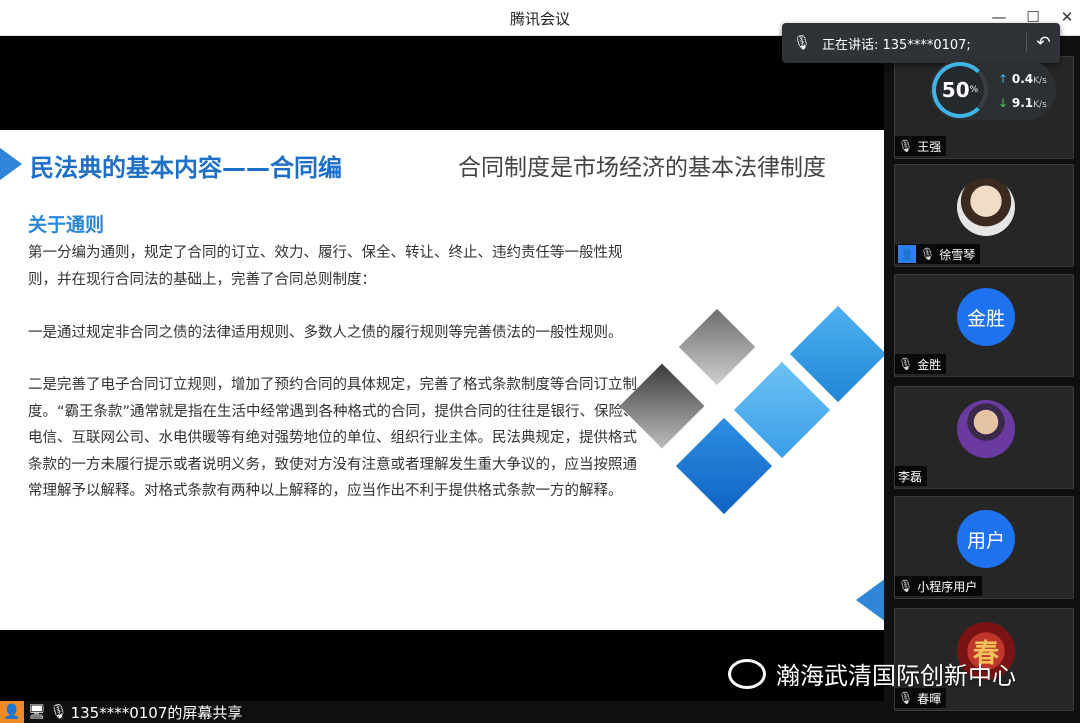  I want to click on participant-name: 李磊, so click(910, 476).